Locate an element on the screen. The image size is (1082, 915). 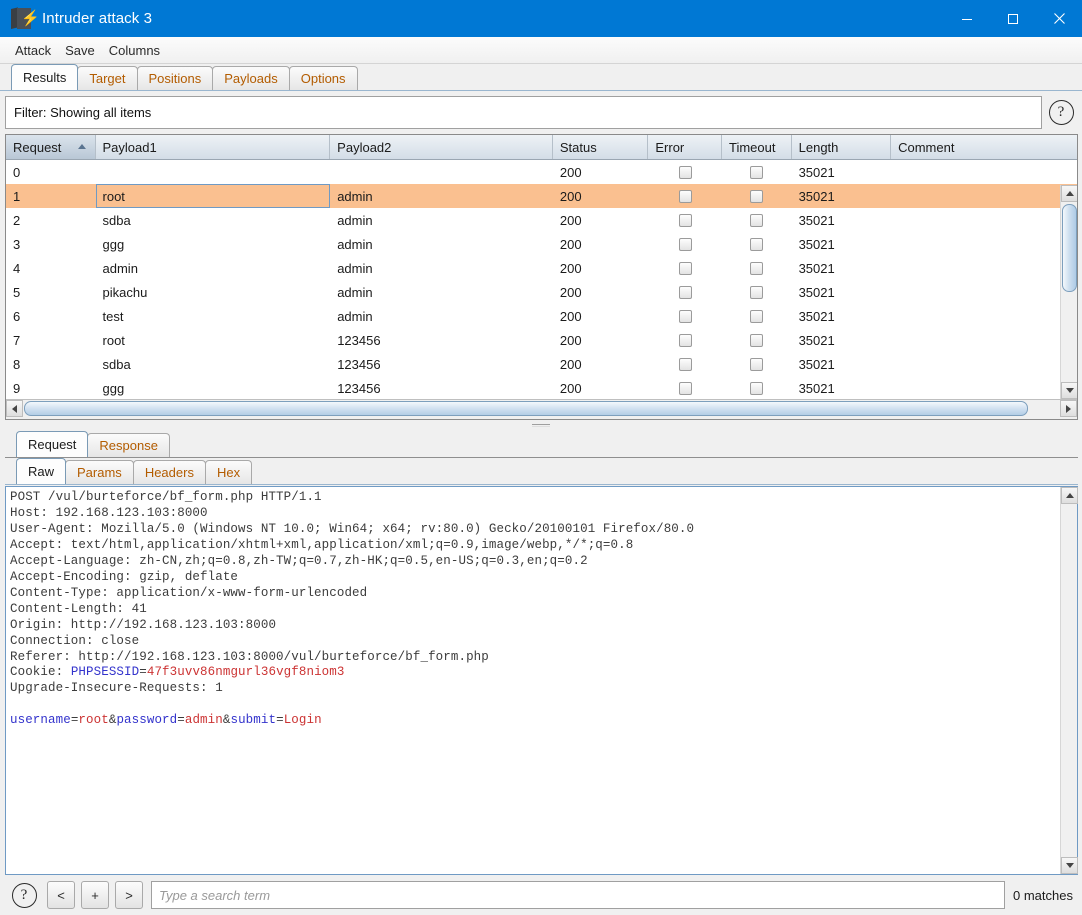
cell-request: 7 is located at coordinates (51, 340).